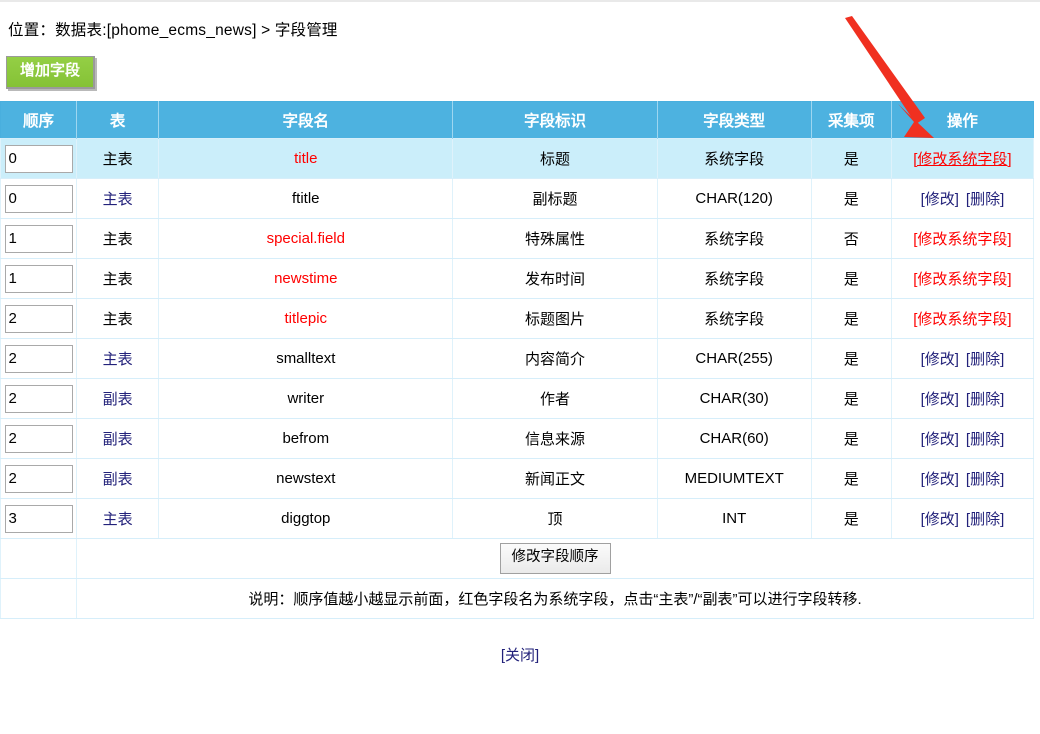 The height and width of the screenshot is (734, 1040). Describe the element at coordinates (555, 278) in the screenshot. I see `cell-field-label: 发布时间` at that location.